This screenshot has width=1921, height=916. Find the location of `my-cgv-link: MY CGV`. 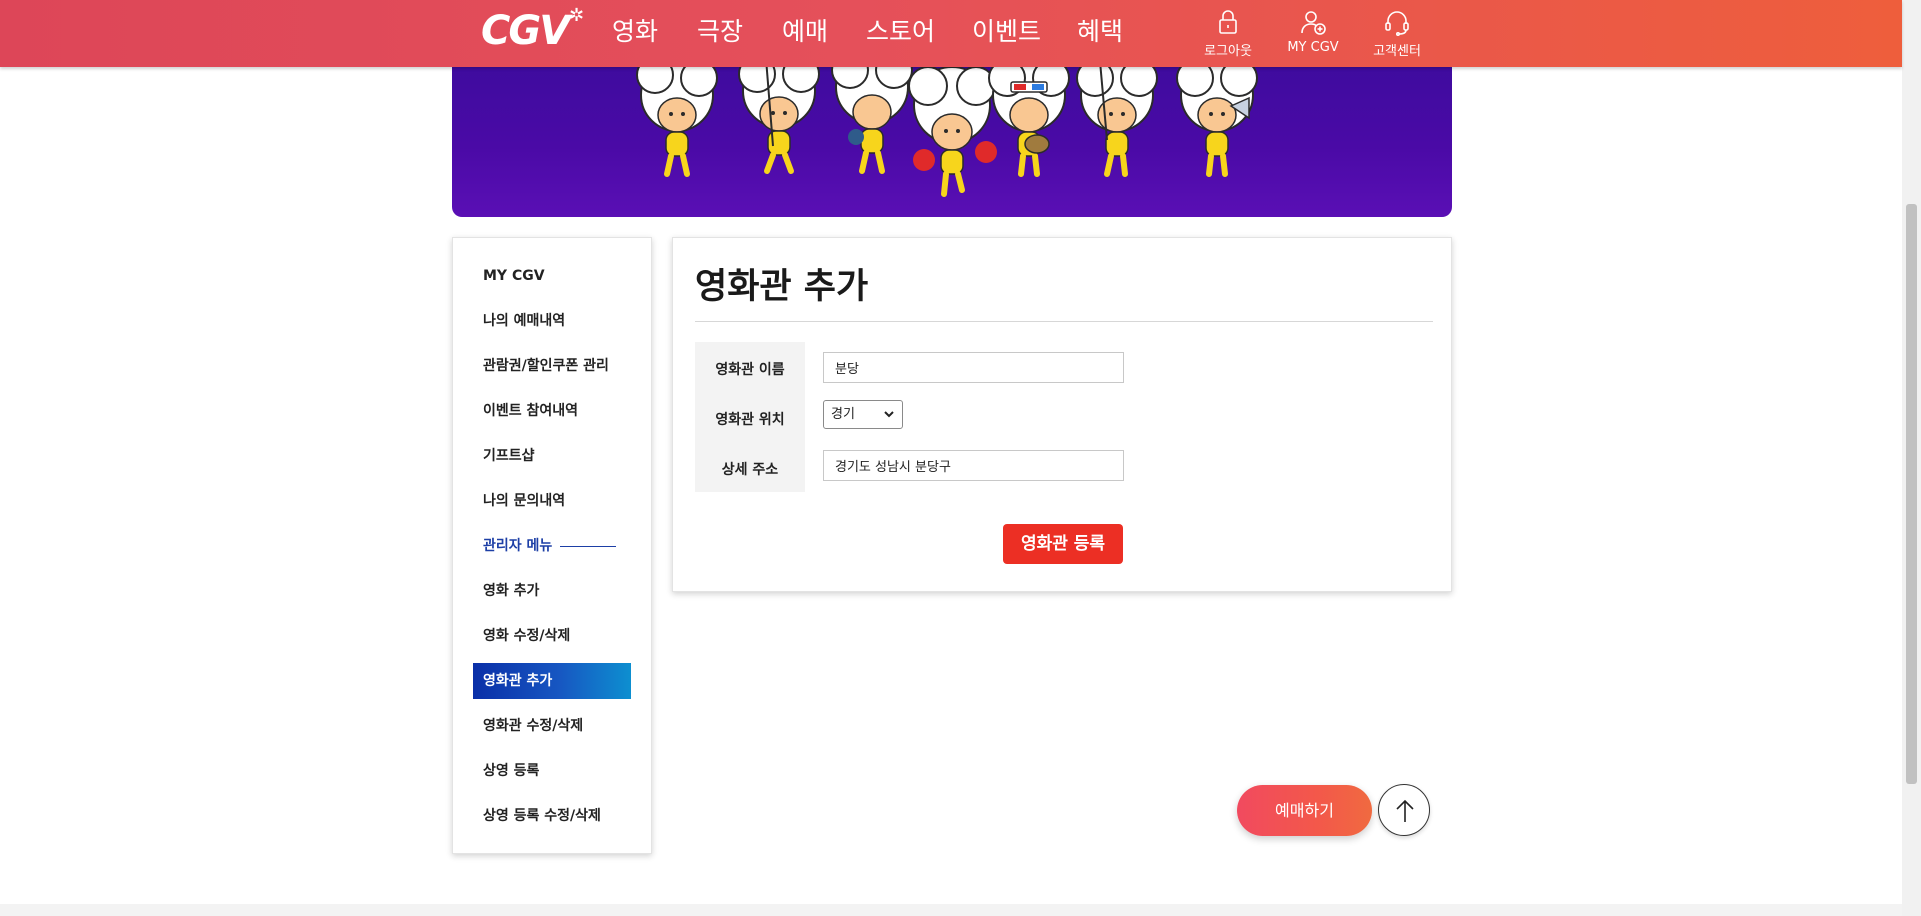

my-cgv-link: MY CGV is located at coordinates (1313, 31).